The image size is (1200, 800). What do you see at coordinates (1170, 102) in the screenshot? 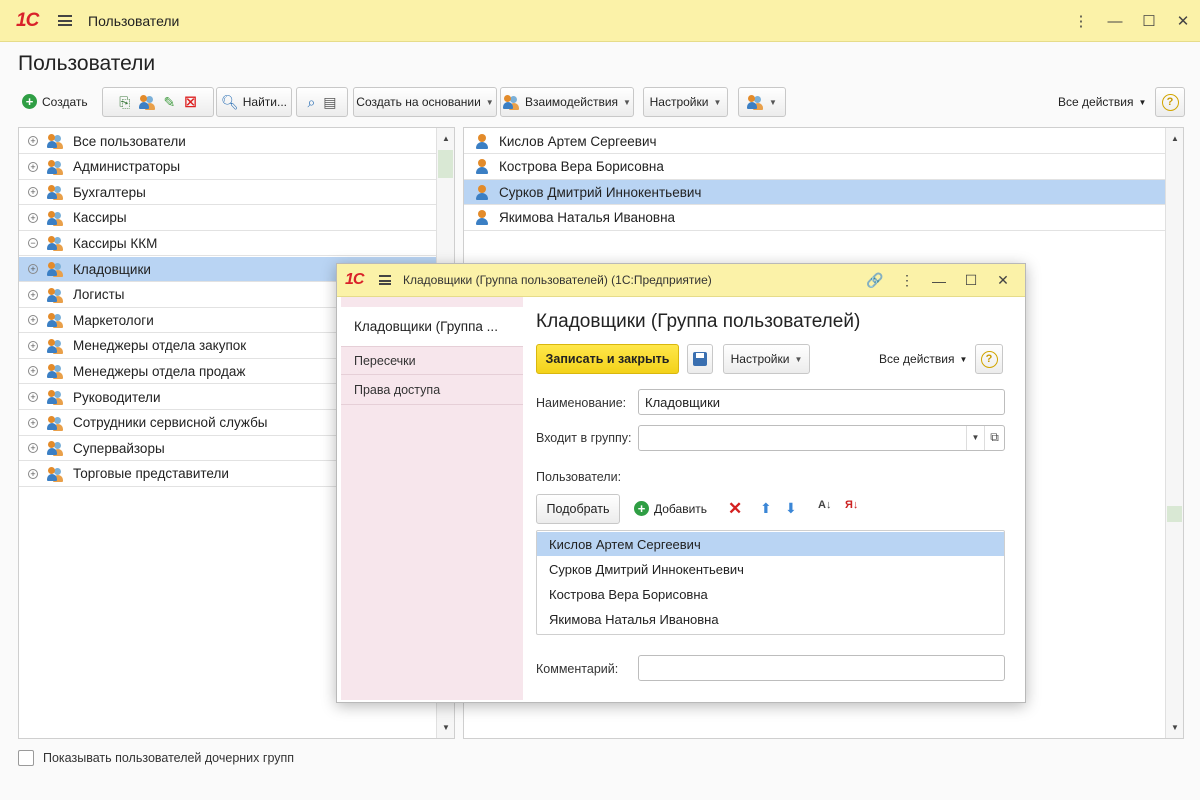
I see `help-button: ?` at bounding box center [1170, 102].